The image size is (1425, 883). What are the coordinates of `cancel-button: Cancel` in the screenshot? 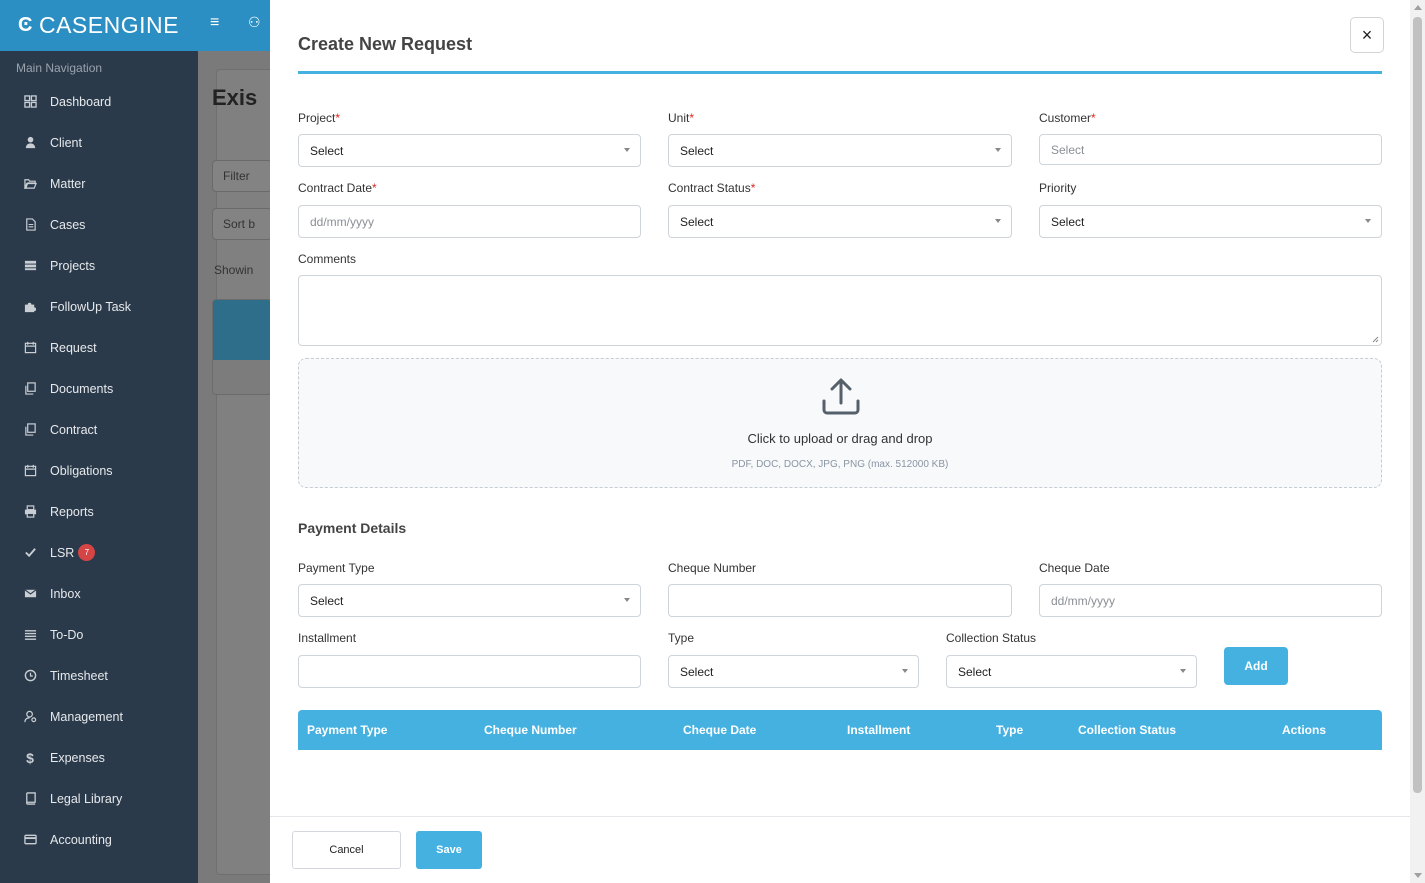 It's located at (346, 850).